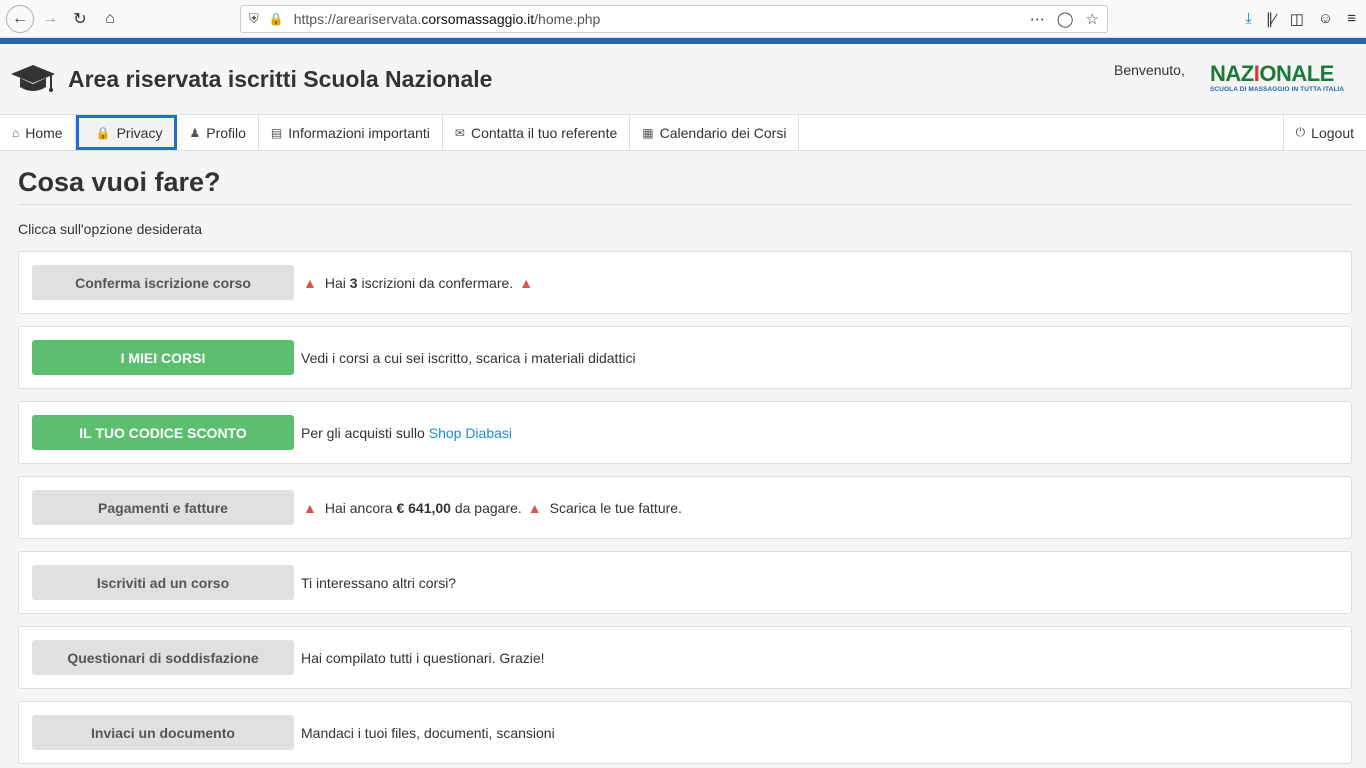 The width and height of the screenshot is (1366, 768). I want to click on calendar-icon: ▦, so click(648, 132).